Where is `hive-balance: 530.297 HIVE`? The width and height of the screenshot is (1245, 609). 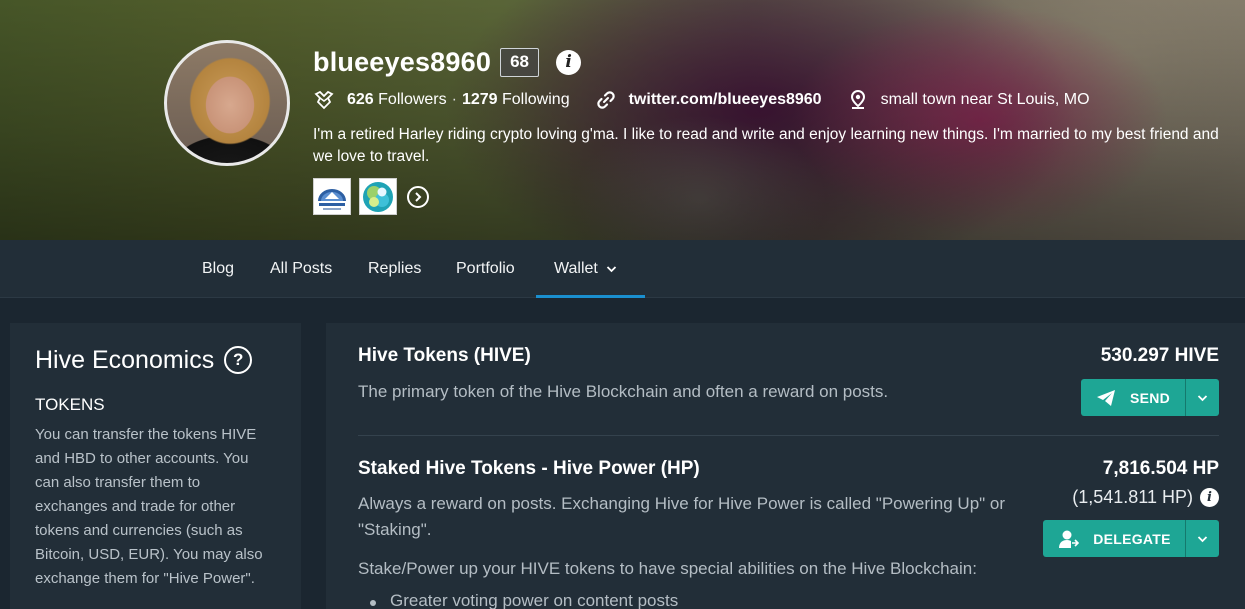
hive-balance: 530.297 HIVE is located at coordinates (1159, 355).